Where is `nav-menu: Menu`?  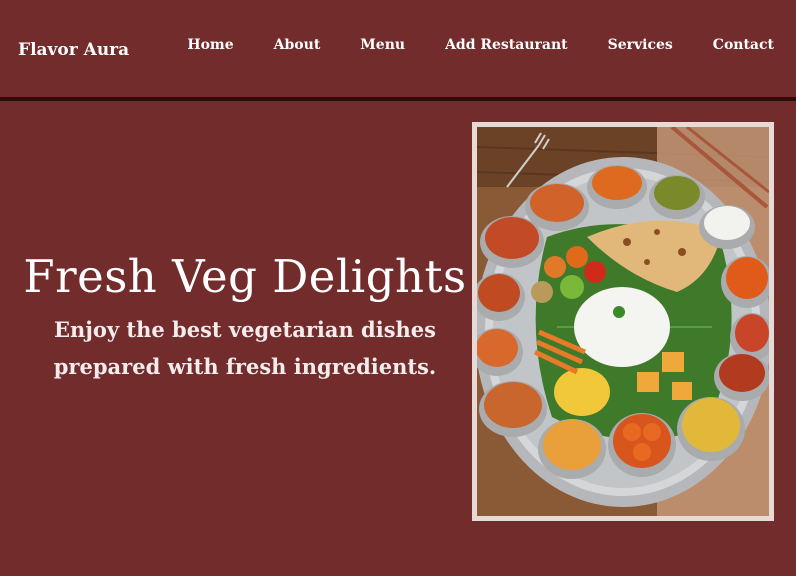 nav-menu: Menu is located at coordinates (382, 45).